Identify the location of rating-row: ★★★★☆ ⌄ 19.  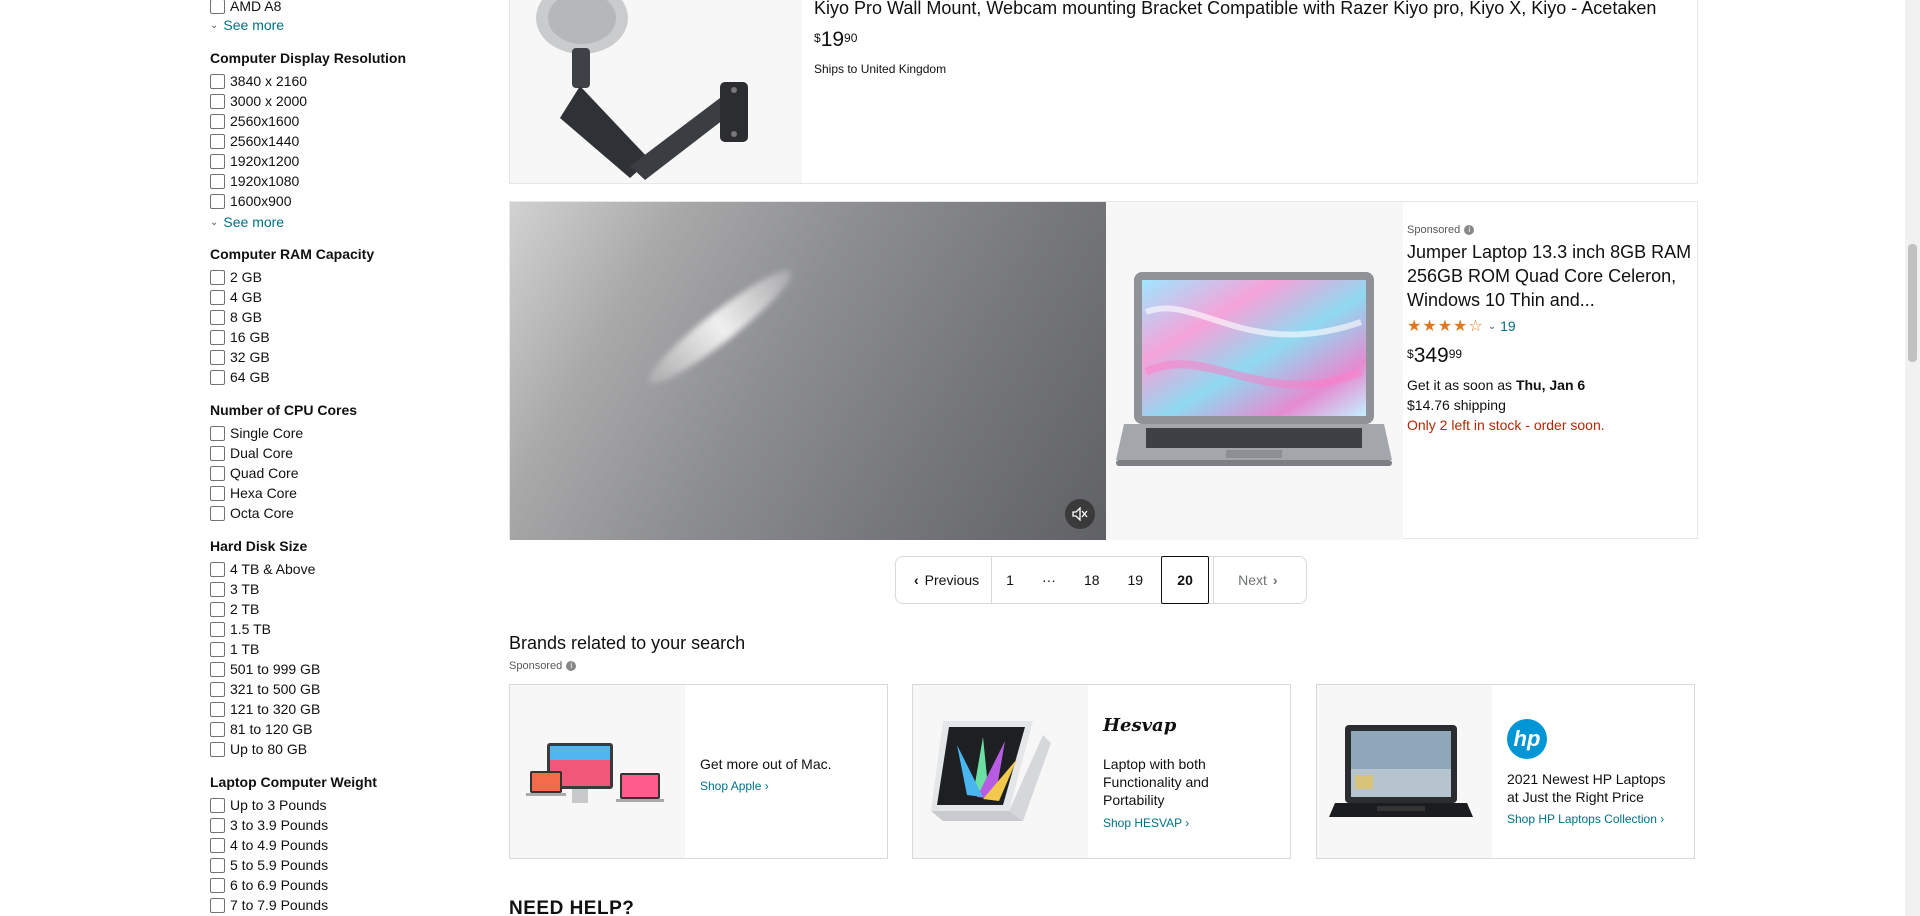
(1461, 326).